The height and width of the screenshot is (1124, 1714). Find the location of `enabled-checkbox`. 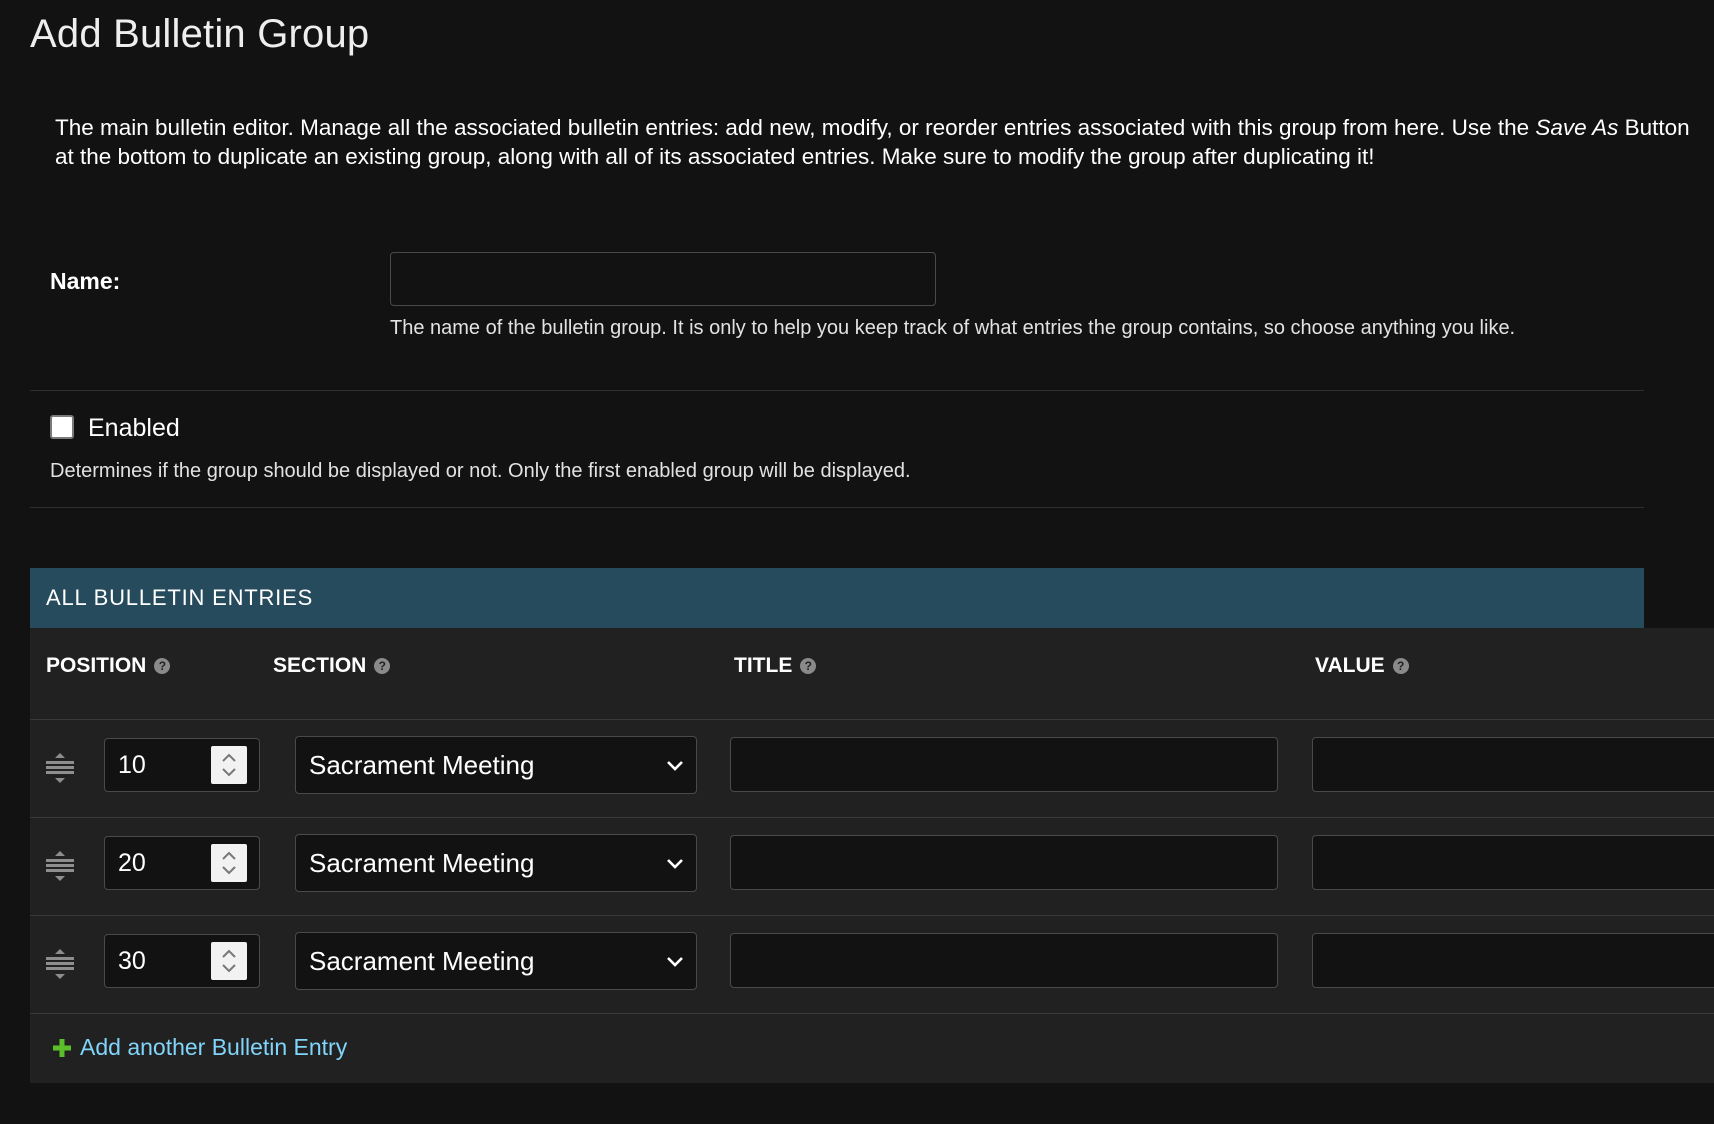

enabled-checkbox is located at coordinates (62, 427).